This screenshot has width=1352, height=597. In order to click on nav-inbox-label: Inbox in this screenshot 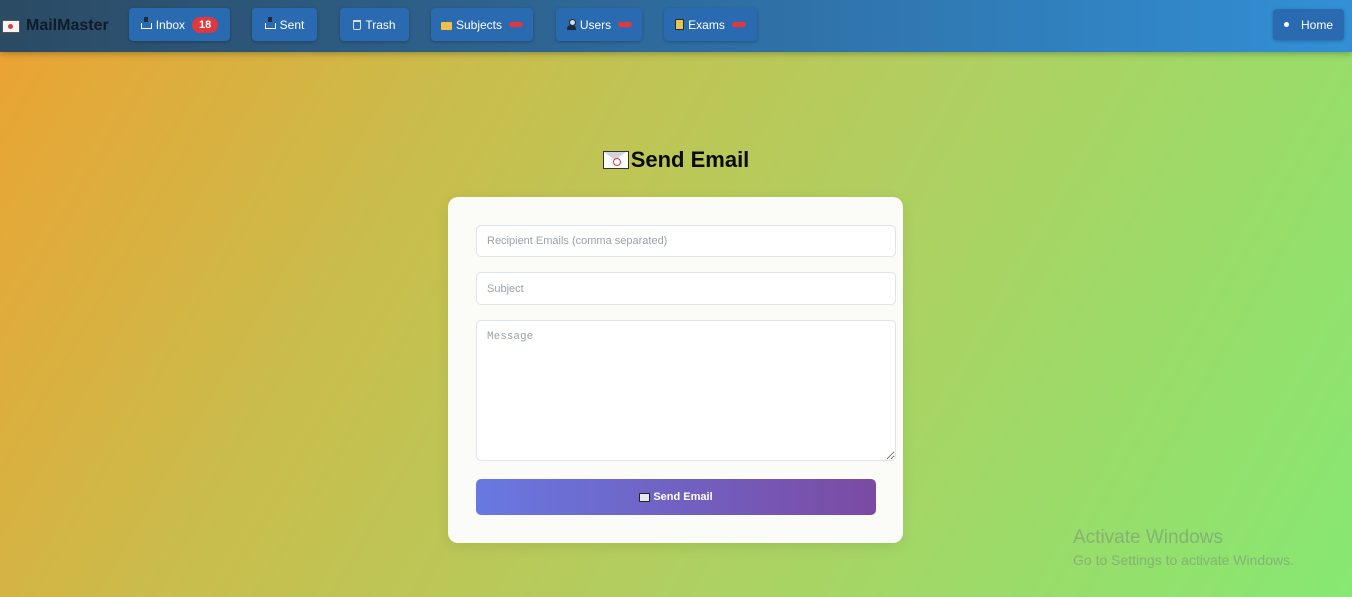, I will do `click(170, 24)`.